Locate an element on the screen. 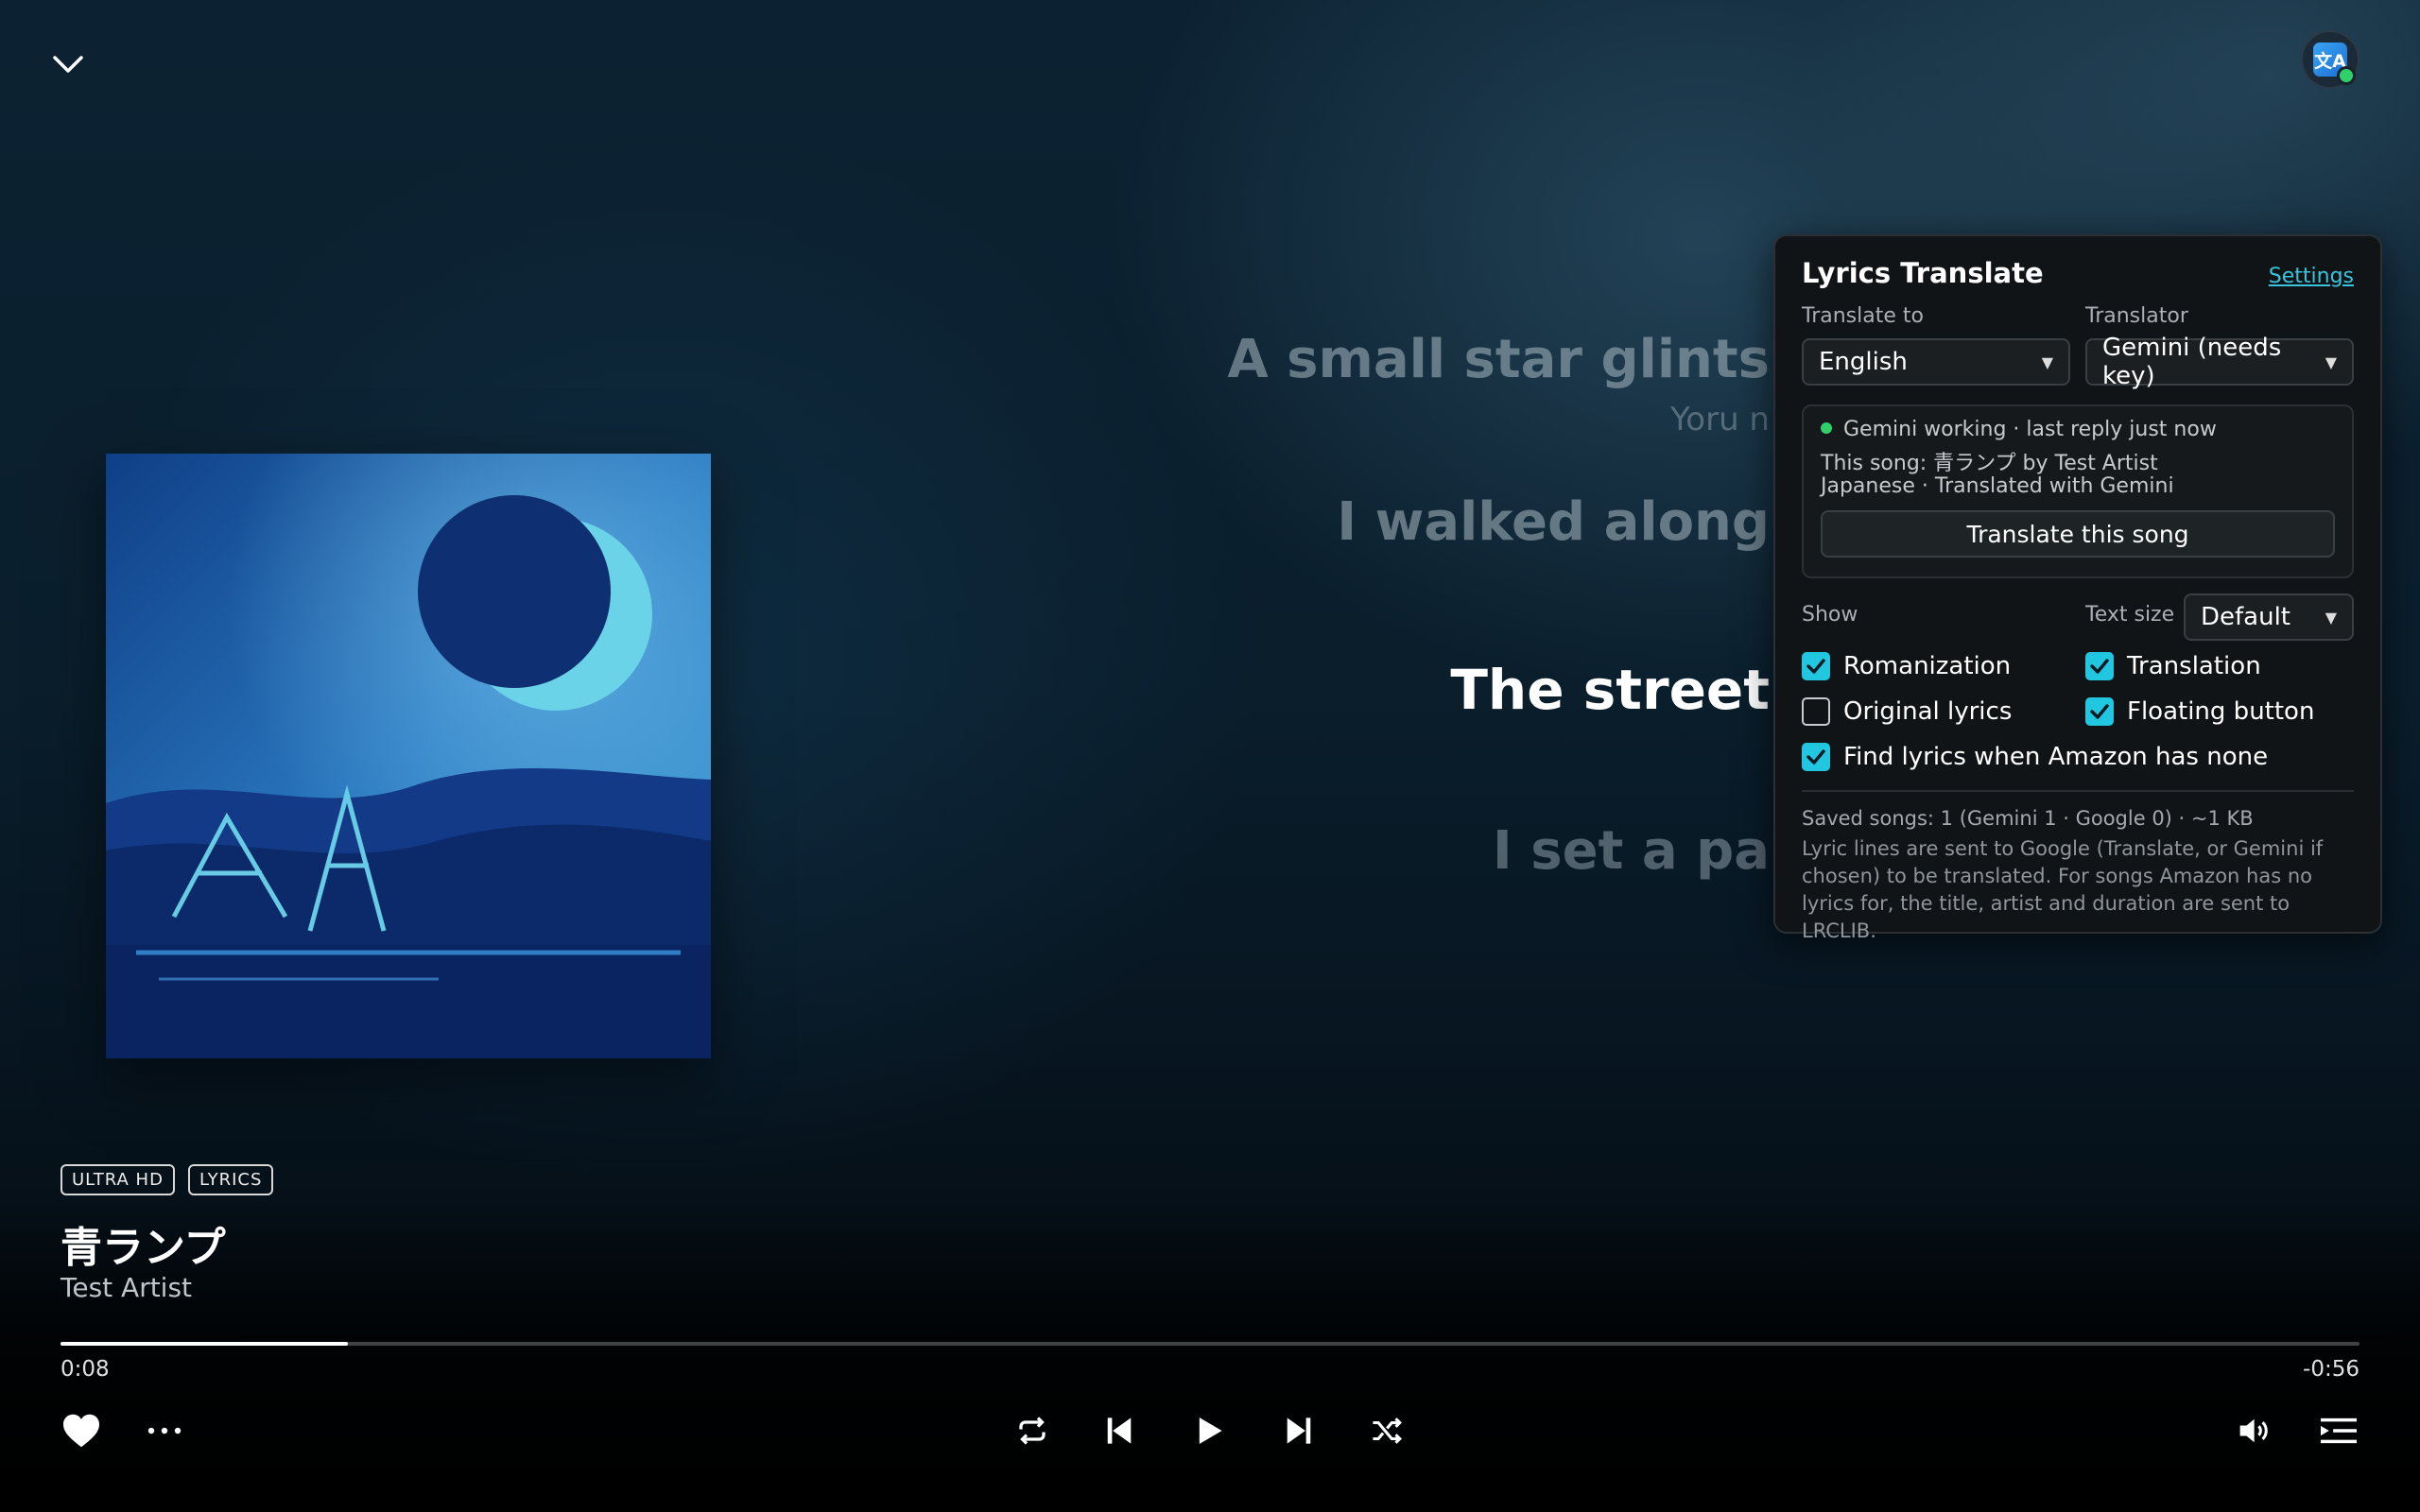 The height and width of the screenshot is (1512, 2420). heart-icon is located at coordinates (81, 1431).